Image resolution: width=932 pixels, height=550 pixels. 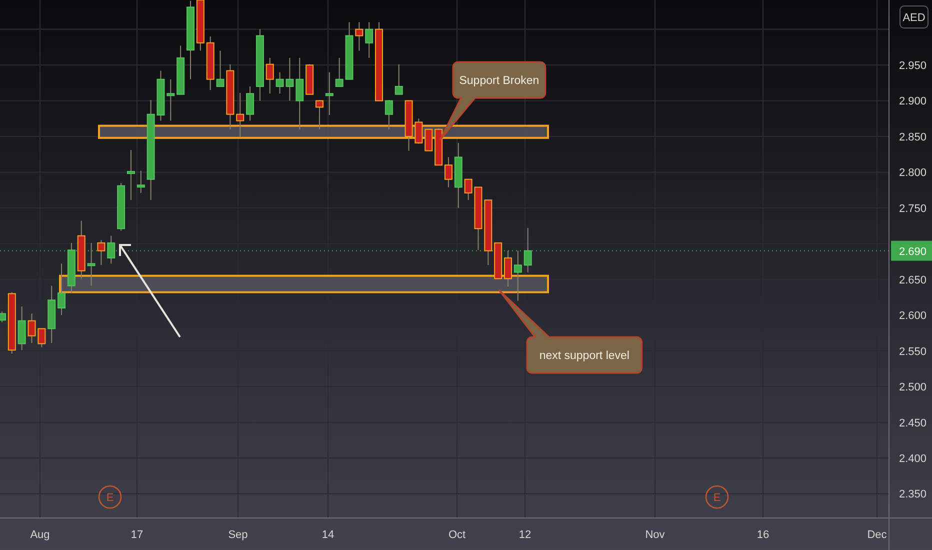 What do you see at coordinates (913, 208) in the screenshot?
I see `price-axis-label: 2.750` at bounding box center [913, 208].